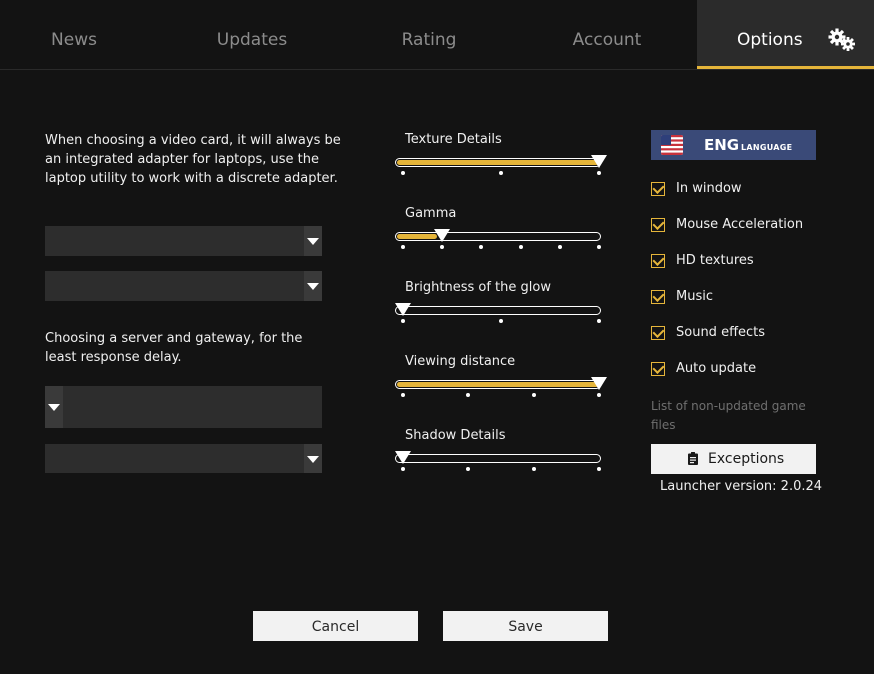 The width and height of the screenshot is (874, 674). Describe the element at coordinates (694, 296) in the screenshot. I see `option-label: Music` at that location.